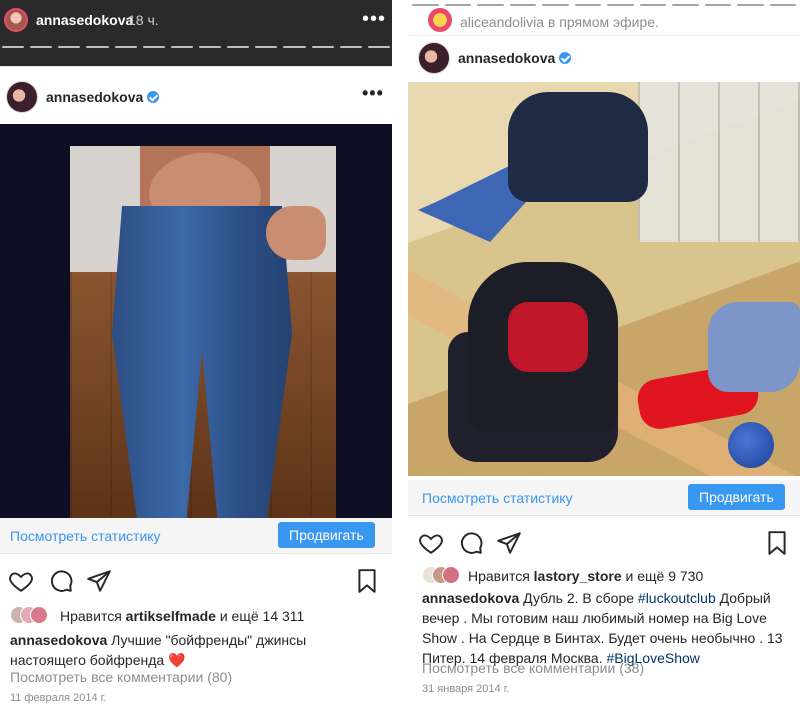 The height and width of the screenshot is (712, 800). What do you see at coordinates (559, 22) in the screenshot?
I see `live-text: aliceandolivia в прямом эфире.` at bounding box center [559, 22].